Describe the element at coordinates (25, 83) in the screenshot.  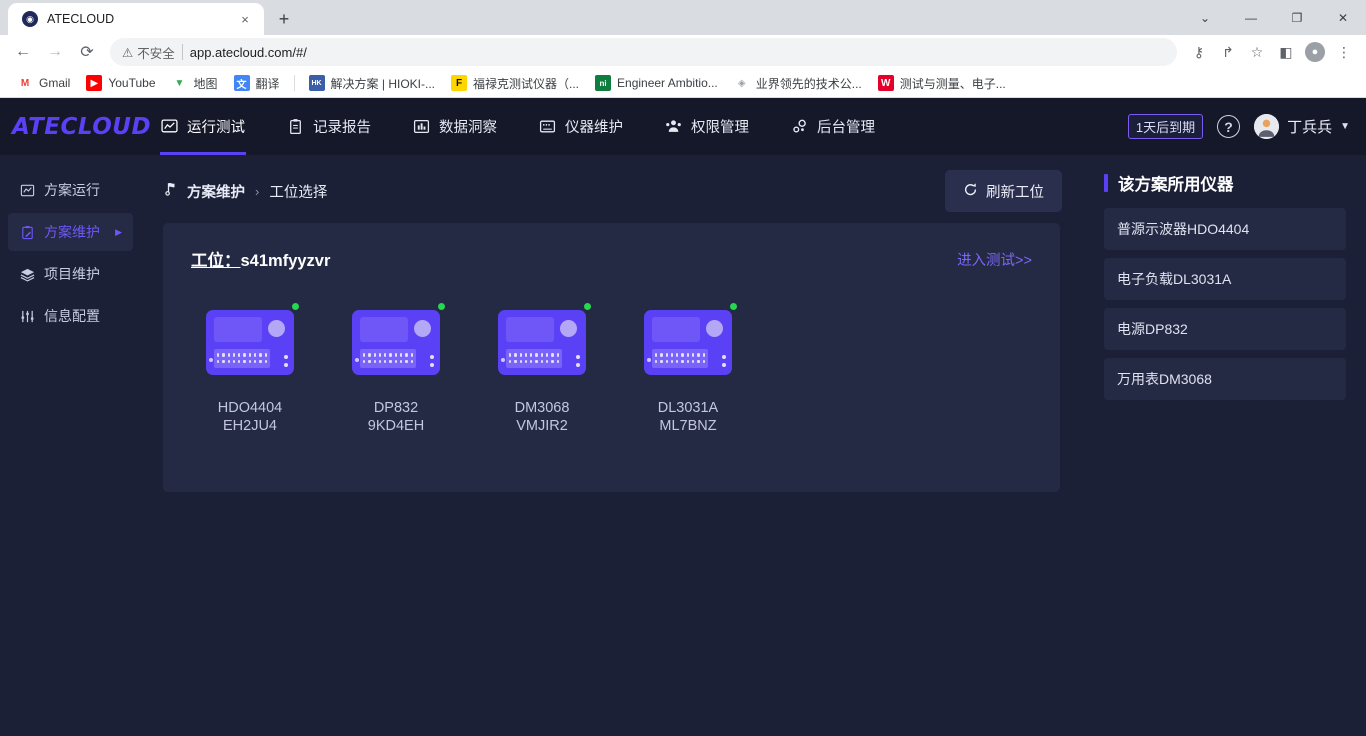
I see `gmail-icon: M` at that location.